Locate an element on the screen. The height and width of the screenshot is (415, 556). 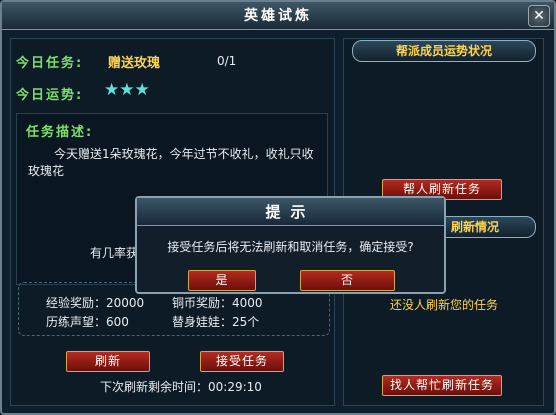
refresh-status-text: 还没人刷新您的任务 is located at coordinates (444, 305).